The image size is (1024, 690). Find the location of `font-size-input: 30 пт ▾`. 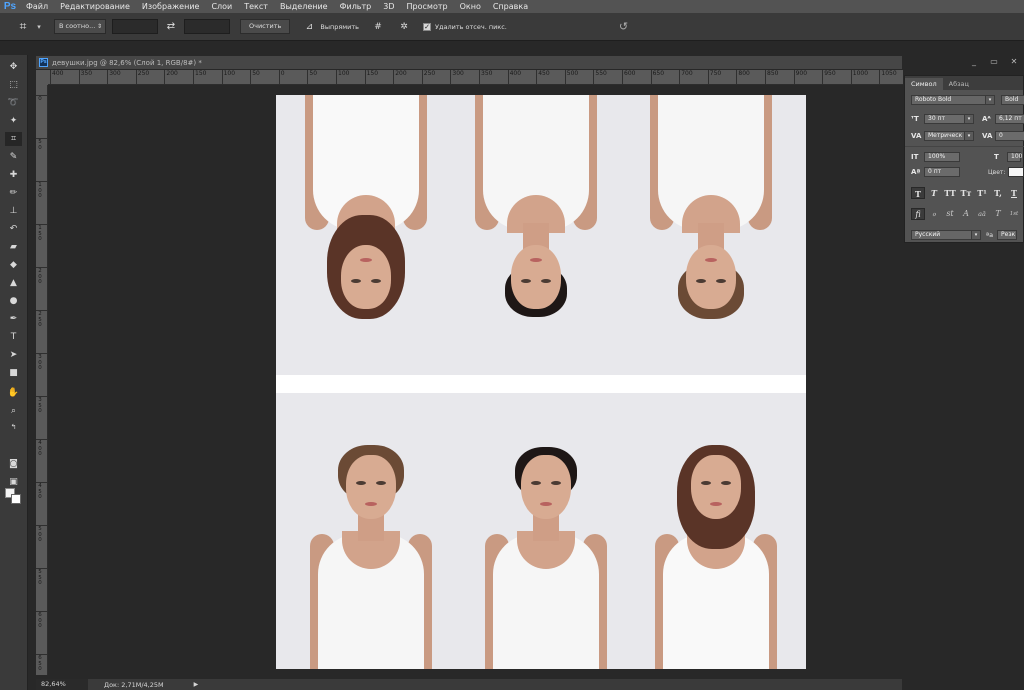

font-size-input: 30 пт ▾ is located at coordinates (949, 119).